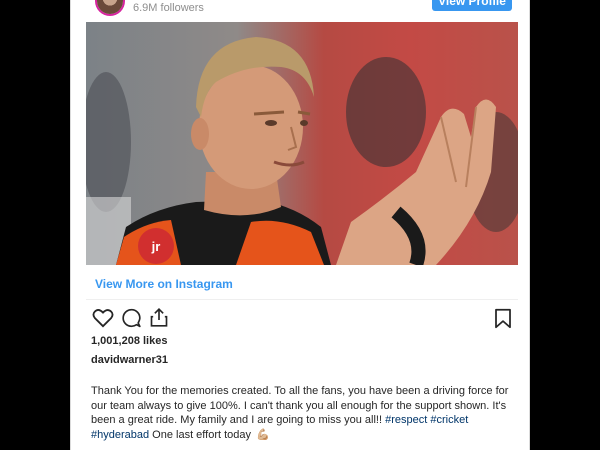 The width and height of the screenshot is (600, 450). What do you see at coordinates (168, 8) in the screenshot?
I see `followers-count: 6.9M followers` at bounding box center [168, 8].